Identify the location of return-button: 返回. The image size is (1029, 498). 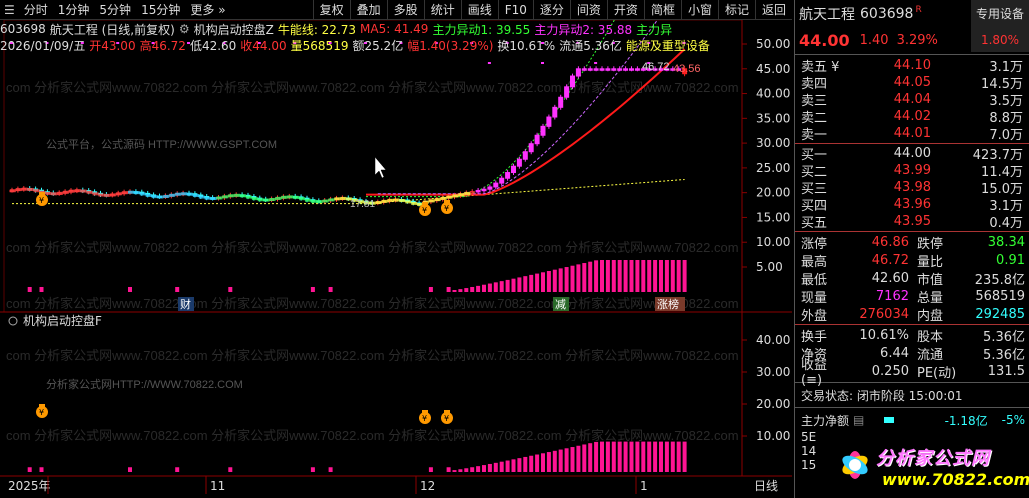
(773, 10).